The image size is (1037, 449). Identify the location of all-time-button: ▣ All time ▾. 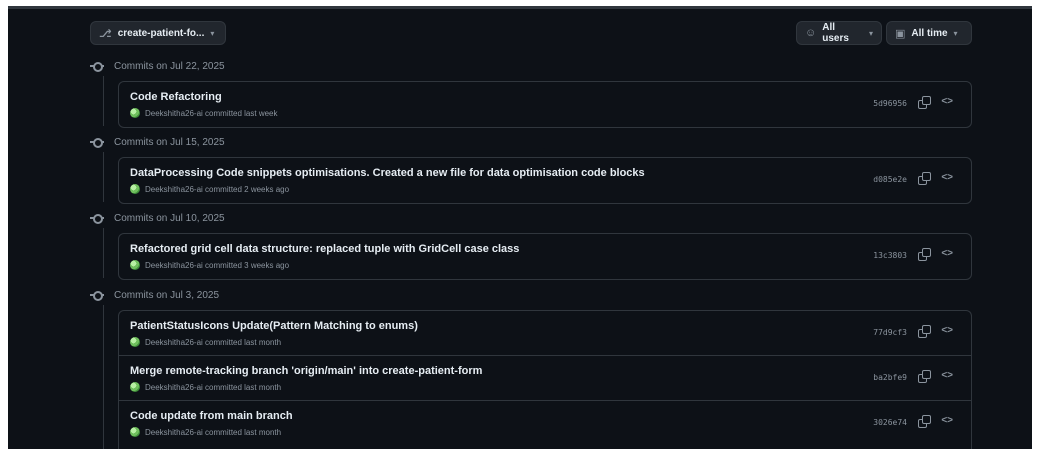
(929, 33).